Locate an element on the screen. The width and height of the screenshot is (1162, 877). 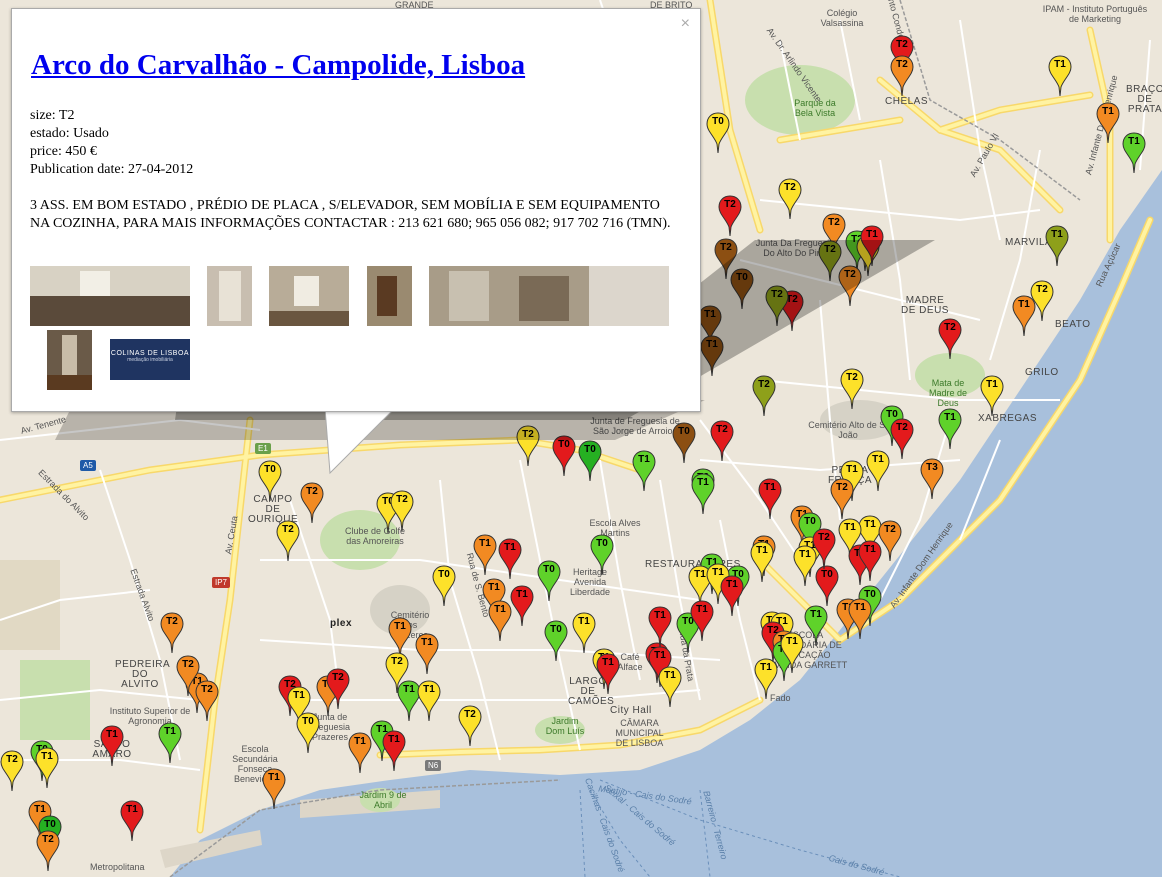
map-label-ipam: IPAM - Instituto Português de Marketing is located at coordinates (1095, 14).